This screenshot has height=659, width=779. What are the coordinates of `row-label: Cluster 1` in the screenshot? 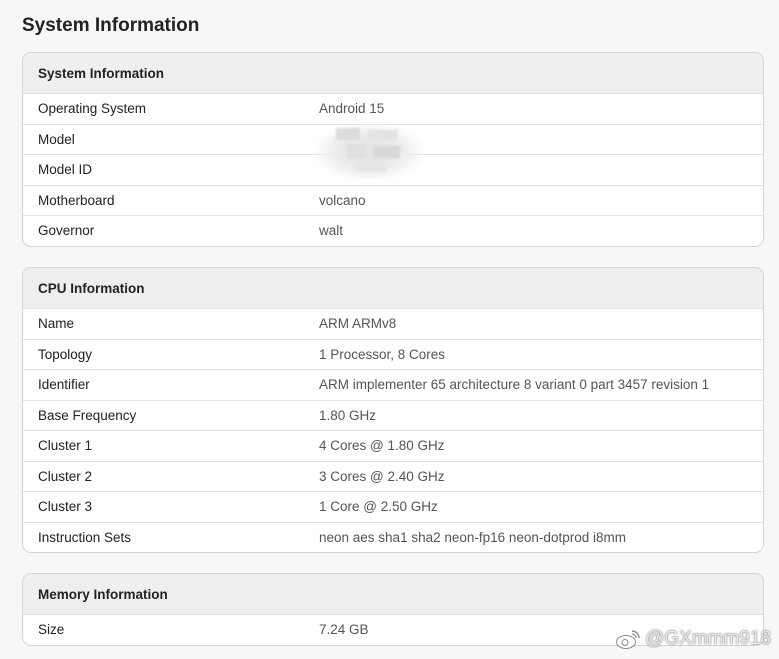 It's located at (65, 446).